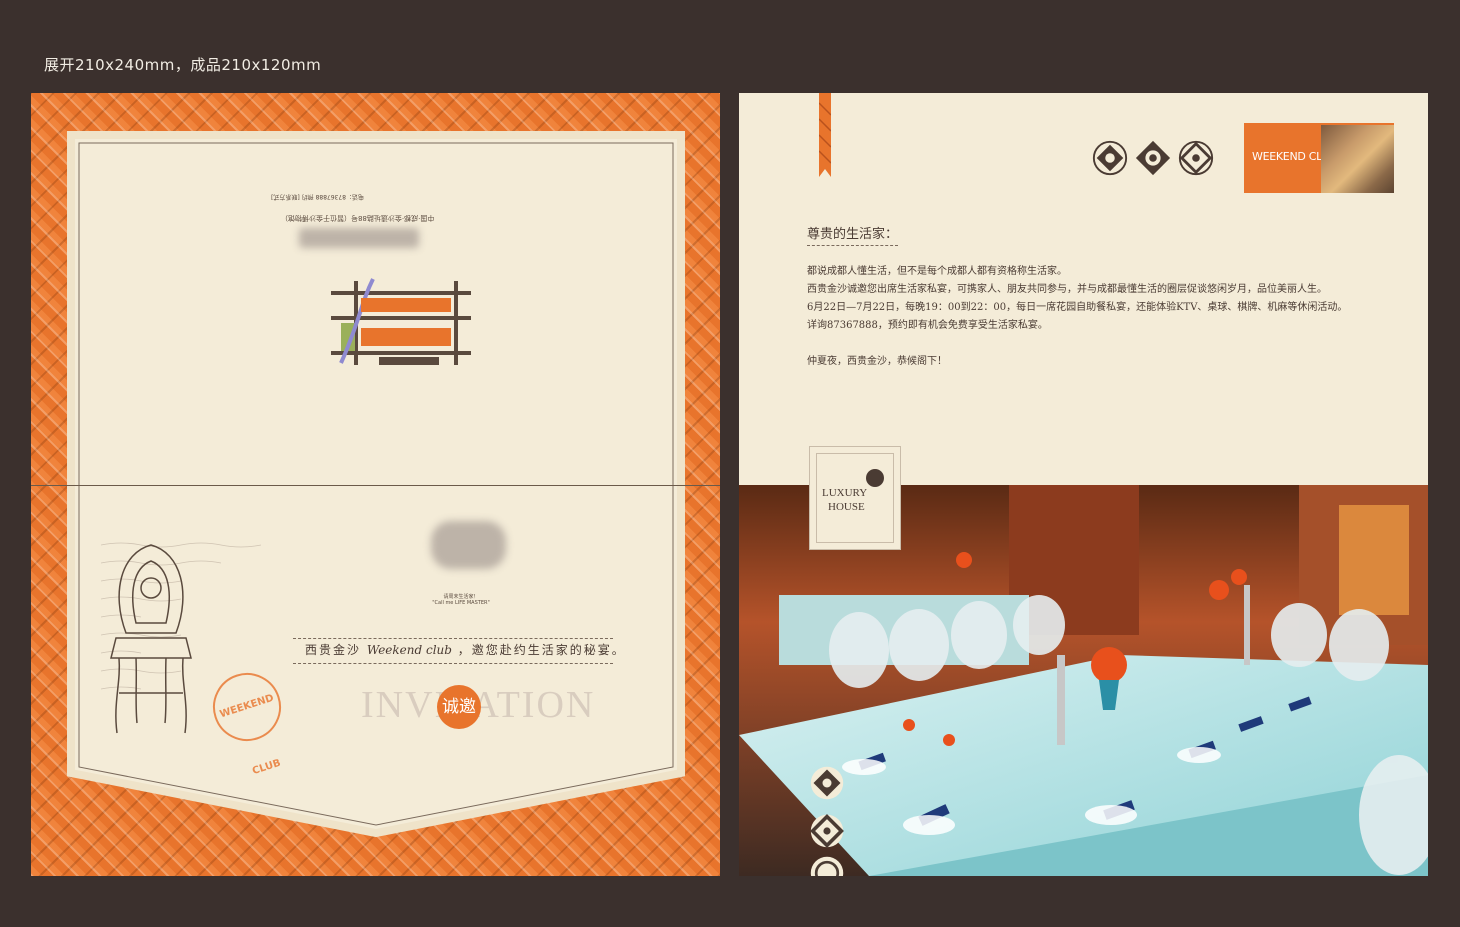  What do you see at coordinates (937, 271) in the screenshot?
I see `paragraph-1: 都说成都人懂生活，但不是每个成都人都有资格称生活家。` at bounding box center [937, 271].